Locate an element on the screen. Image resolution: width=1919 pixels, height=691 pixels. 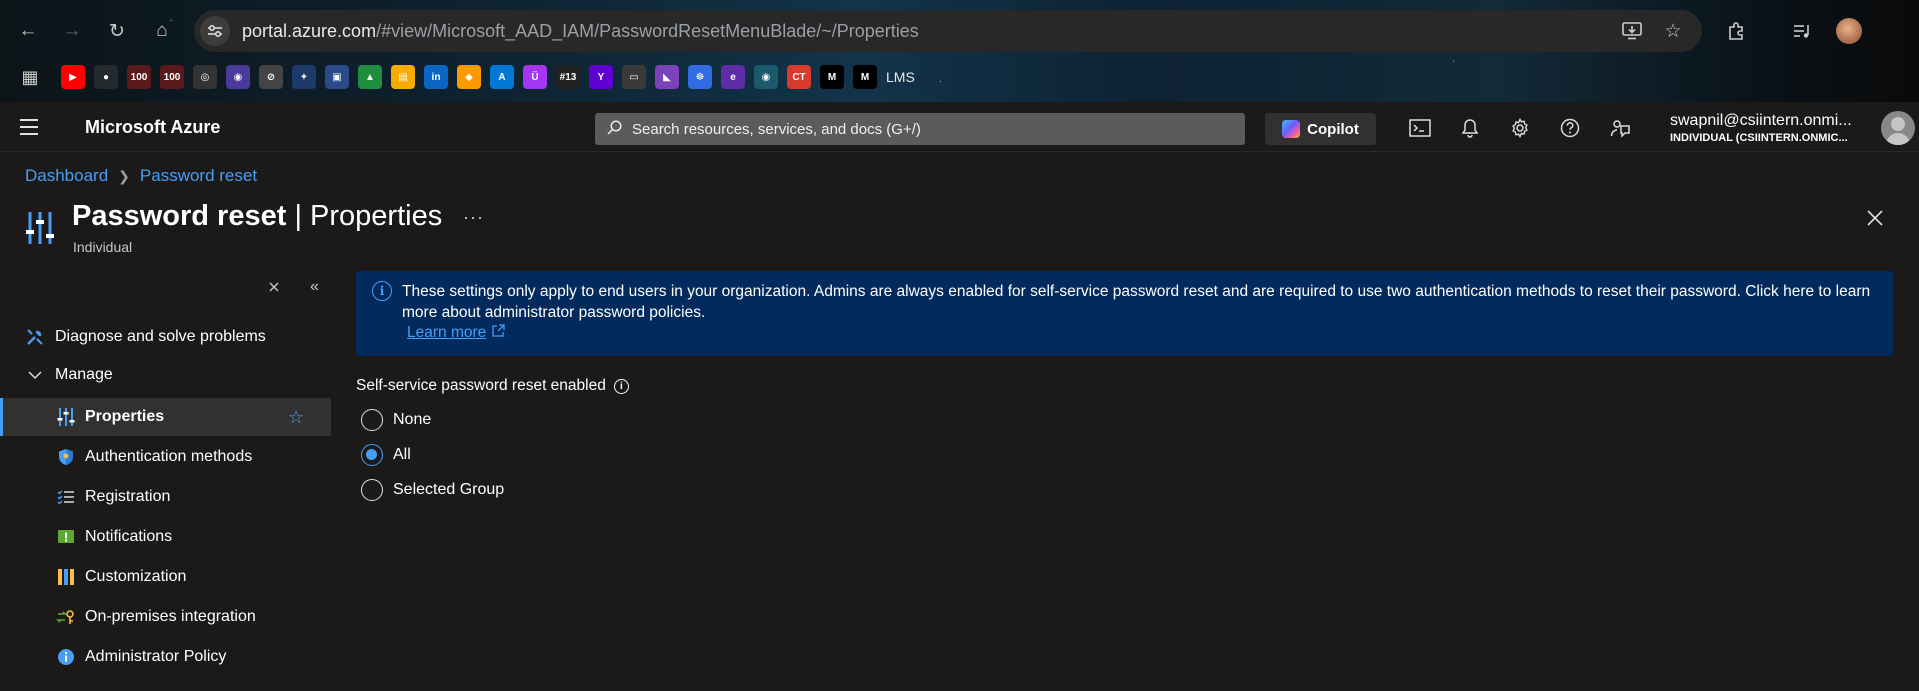
radio-button-selected is located at coordinates (372, 455).